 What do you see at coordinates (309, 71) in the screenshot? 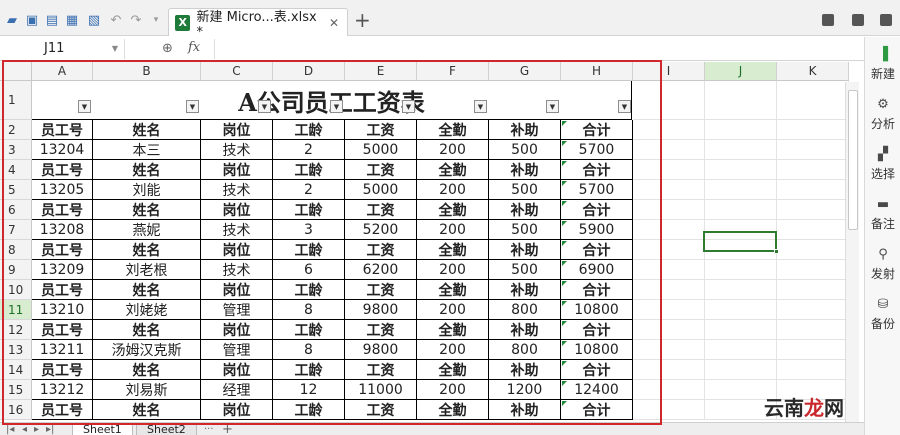
I see `column-header-d: D` at bounding box center [309, 71].